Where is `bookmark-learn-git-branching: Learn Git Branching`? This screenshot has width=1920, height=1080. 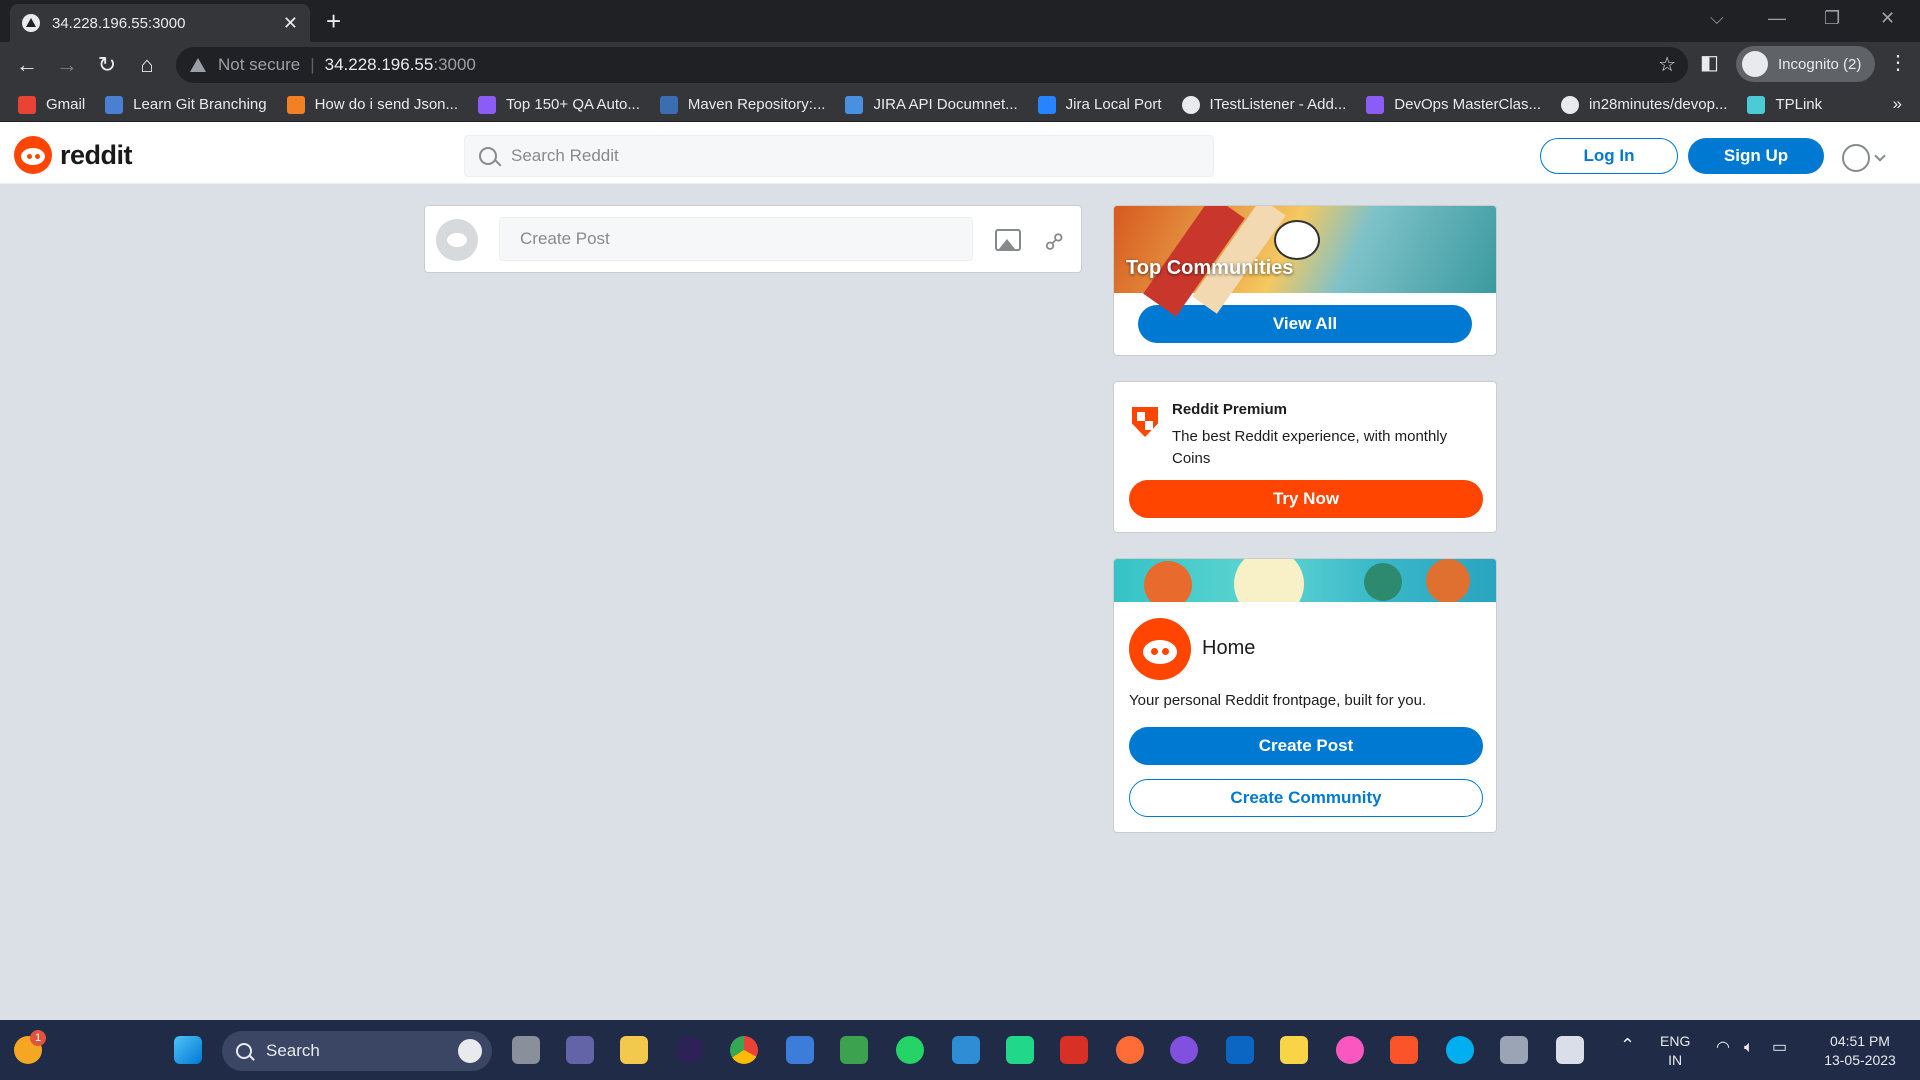 bookmark-learn-git-branching: Learn Git Branching is located at coordinates (186, 104).